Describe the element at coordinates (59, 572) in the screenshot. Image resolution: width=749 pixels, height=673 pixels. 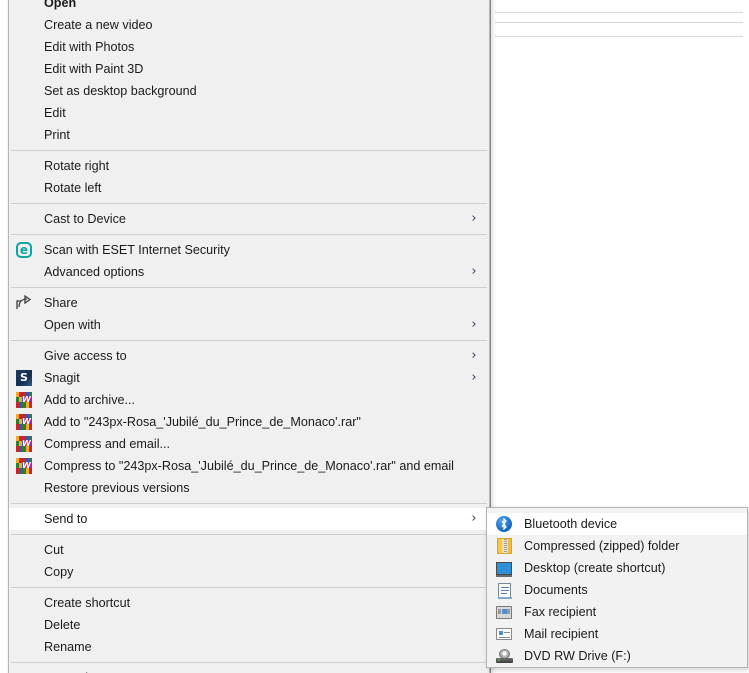
I see `menu-item-label: Copy` at that location.